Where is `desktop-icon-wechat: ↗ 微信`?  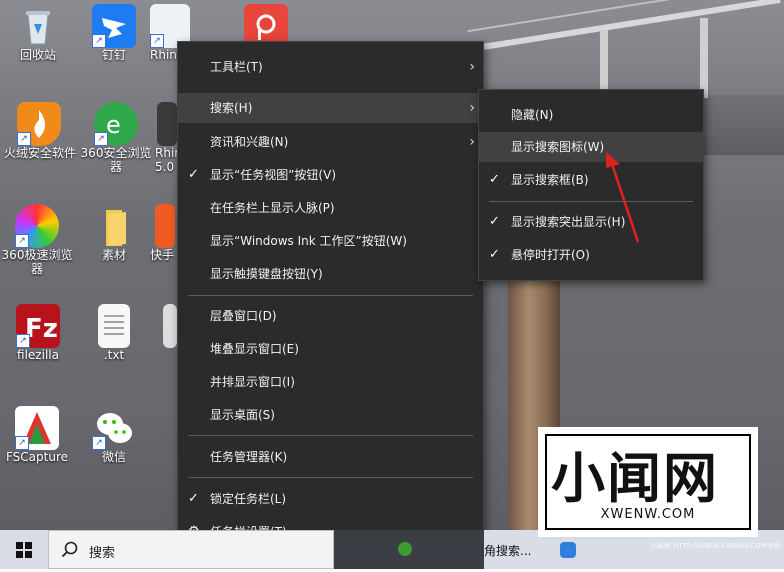
desktop-icon-wechat: ↗ 微信 is located at coordinates (114, 435).